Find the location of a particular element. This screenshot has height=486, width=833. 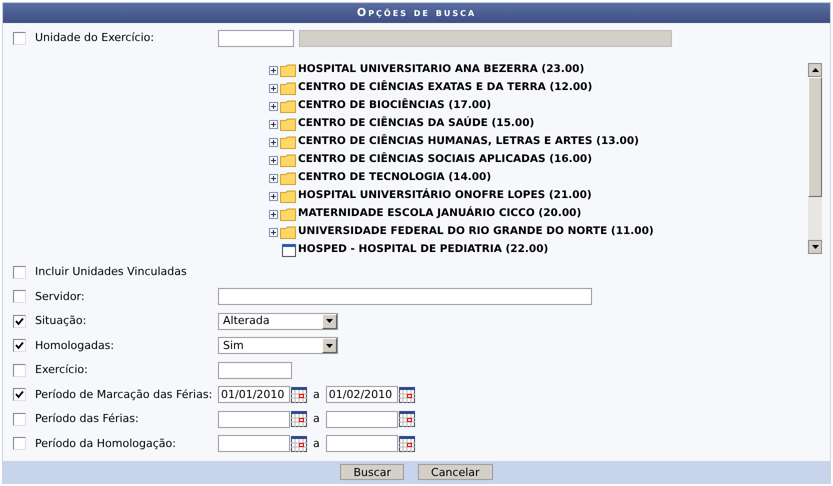

scroll-thumb is located at coordinates (815, 137).